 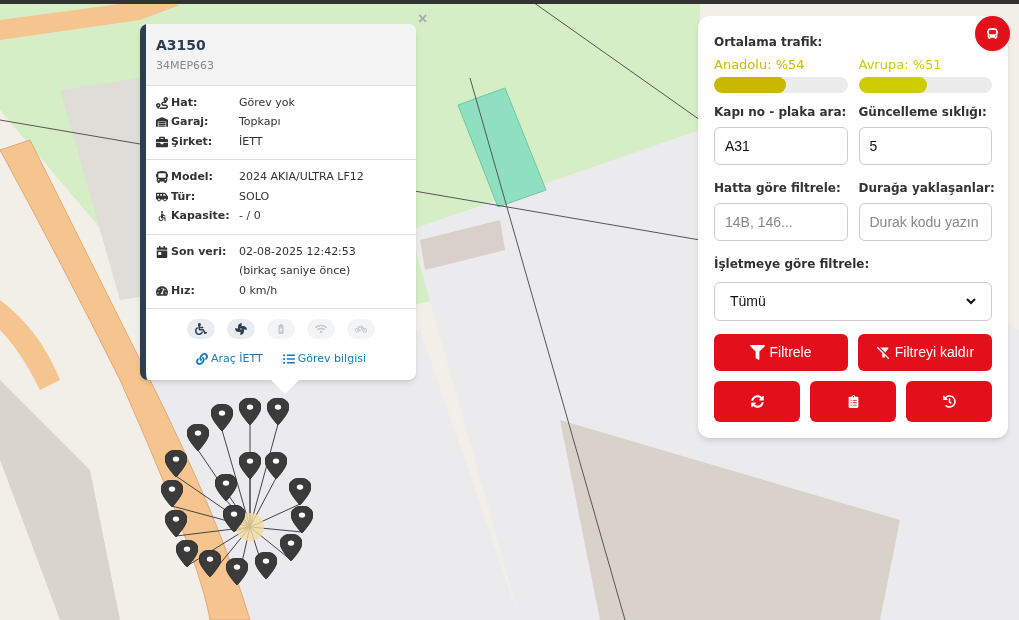 What do you see at coordinates (258, 290) in the screenshot?
I see `field-value: 0 km/h` at bounding box center [258, 290].